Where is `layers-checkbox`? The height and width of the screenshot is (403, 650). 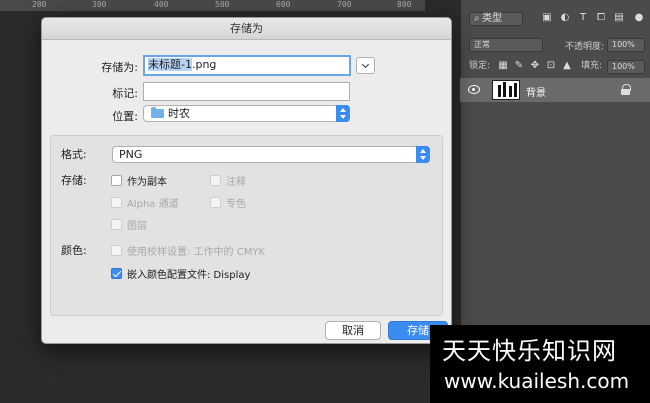
layers-checkbox is located at coordinates (116, 224).